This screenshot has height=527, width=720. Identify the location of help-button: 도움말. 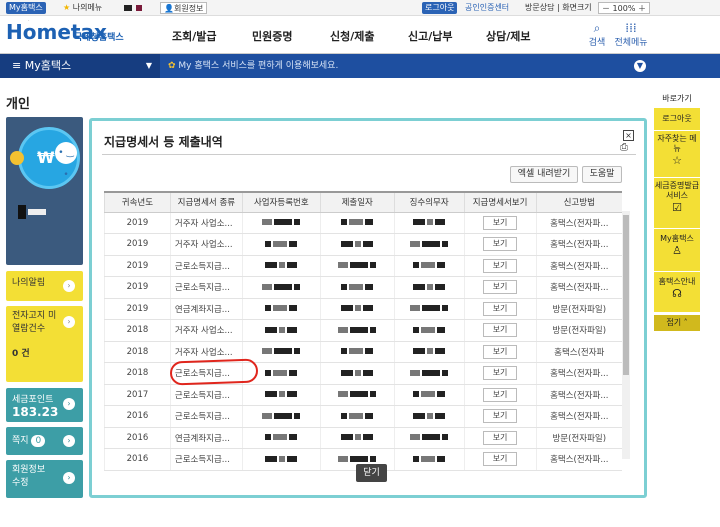
(602, 174).